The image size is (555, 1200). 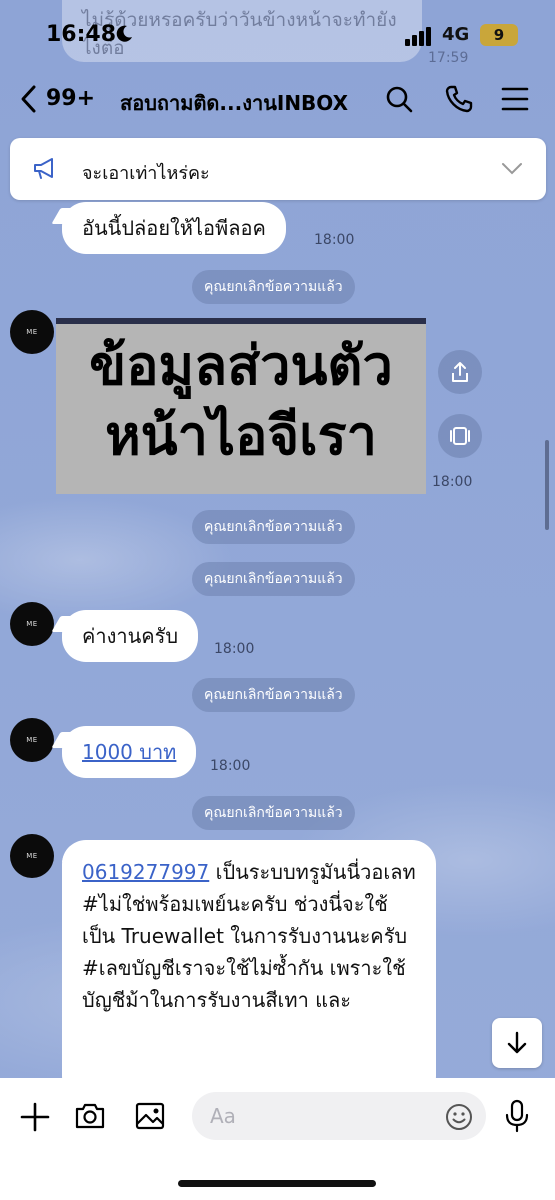 What do you see at coordinates (459, 99) in the screenshot?
I see `phone-icon` at bounding box center [459, 99].